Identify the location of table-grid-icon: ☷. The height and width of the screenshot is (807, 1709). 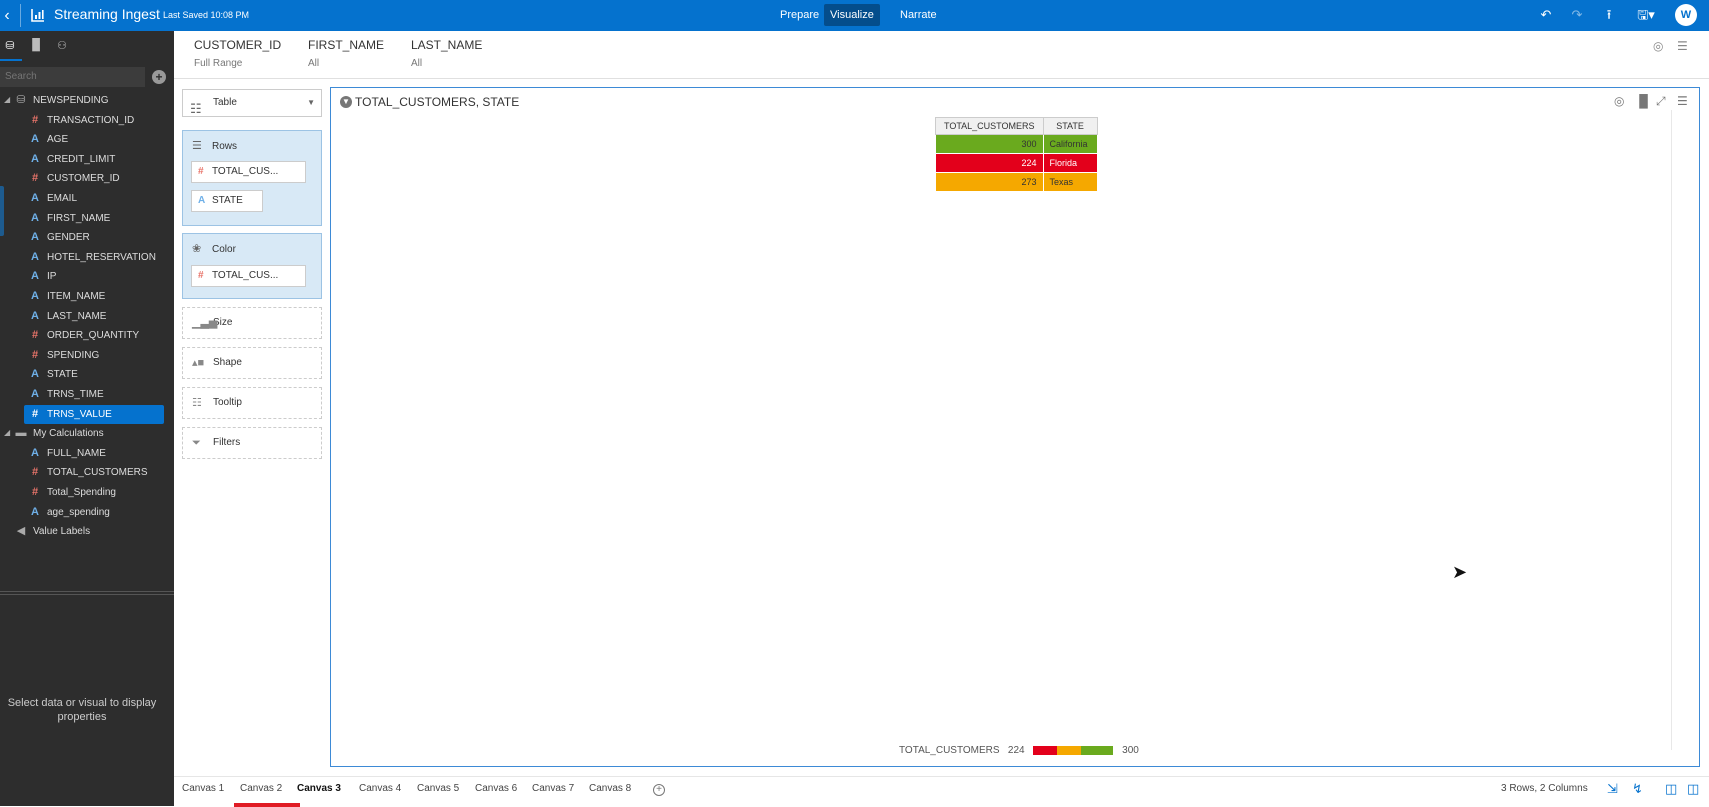
(196, 108).